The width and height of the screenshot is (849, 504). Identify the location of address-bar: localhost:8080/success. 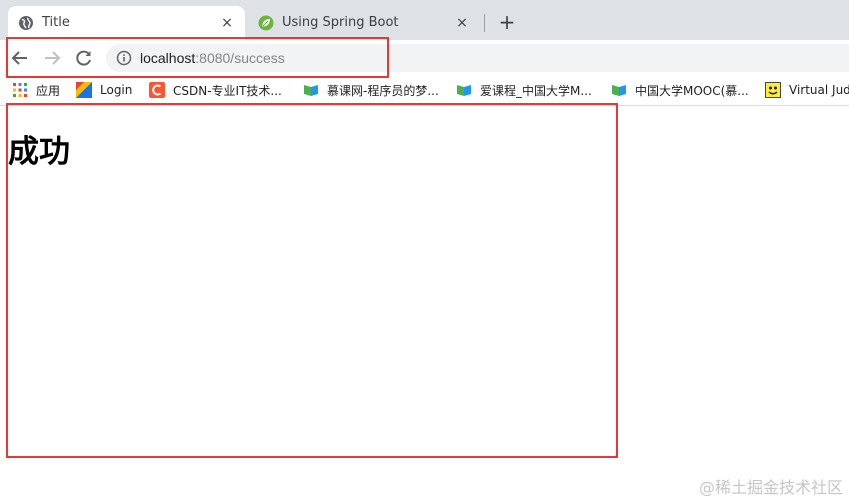
(477, 58).